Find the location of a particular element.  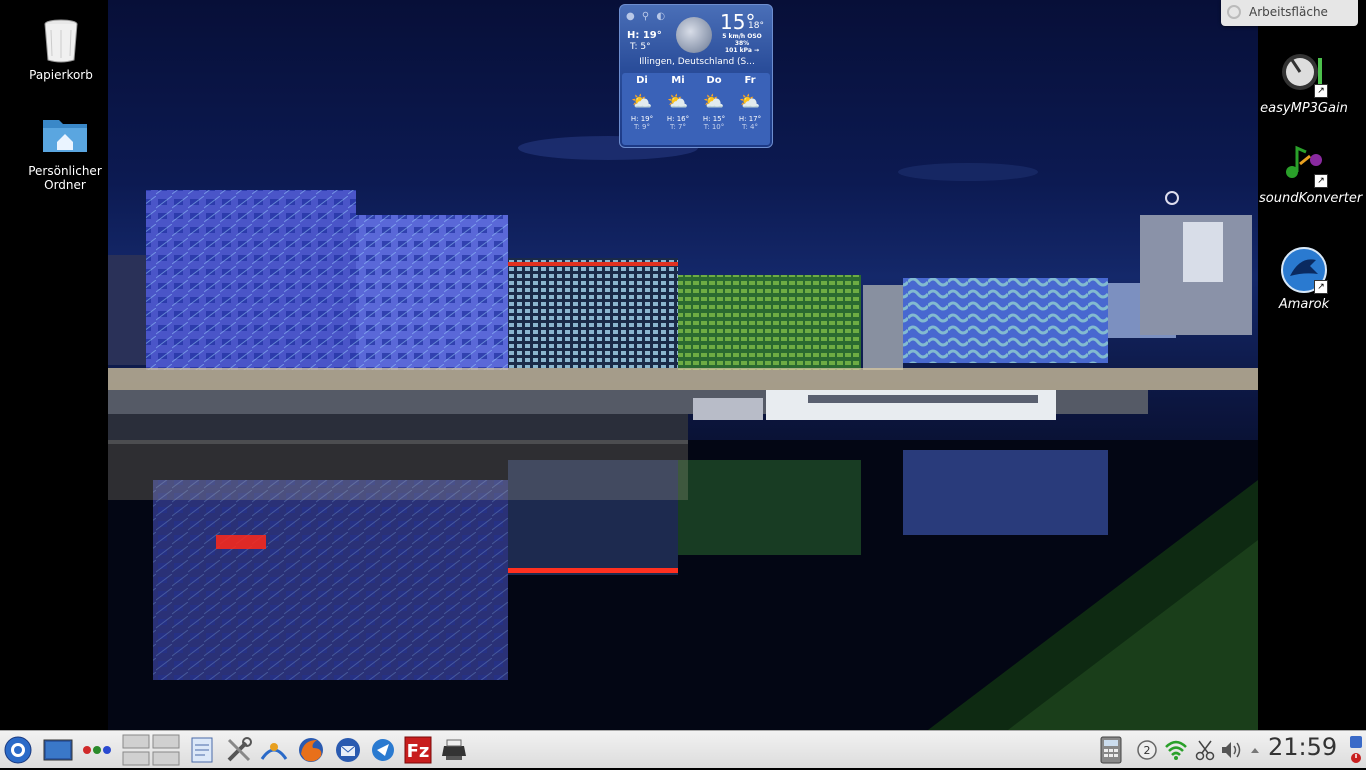

thunderbird-launcher is located at coordinates (348, 750).